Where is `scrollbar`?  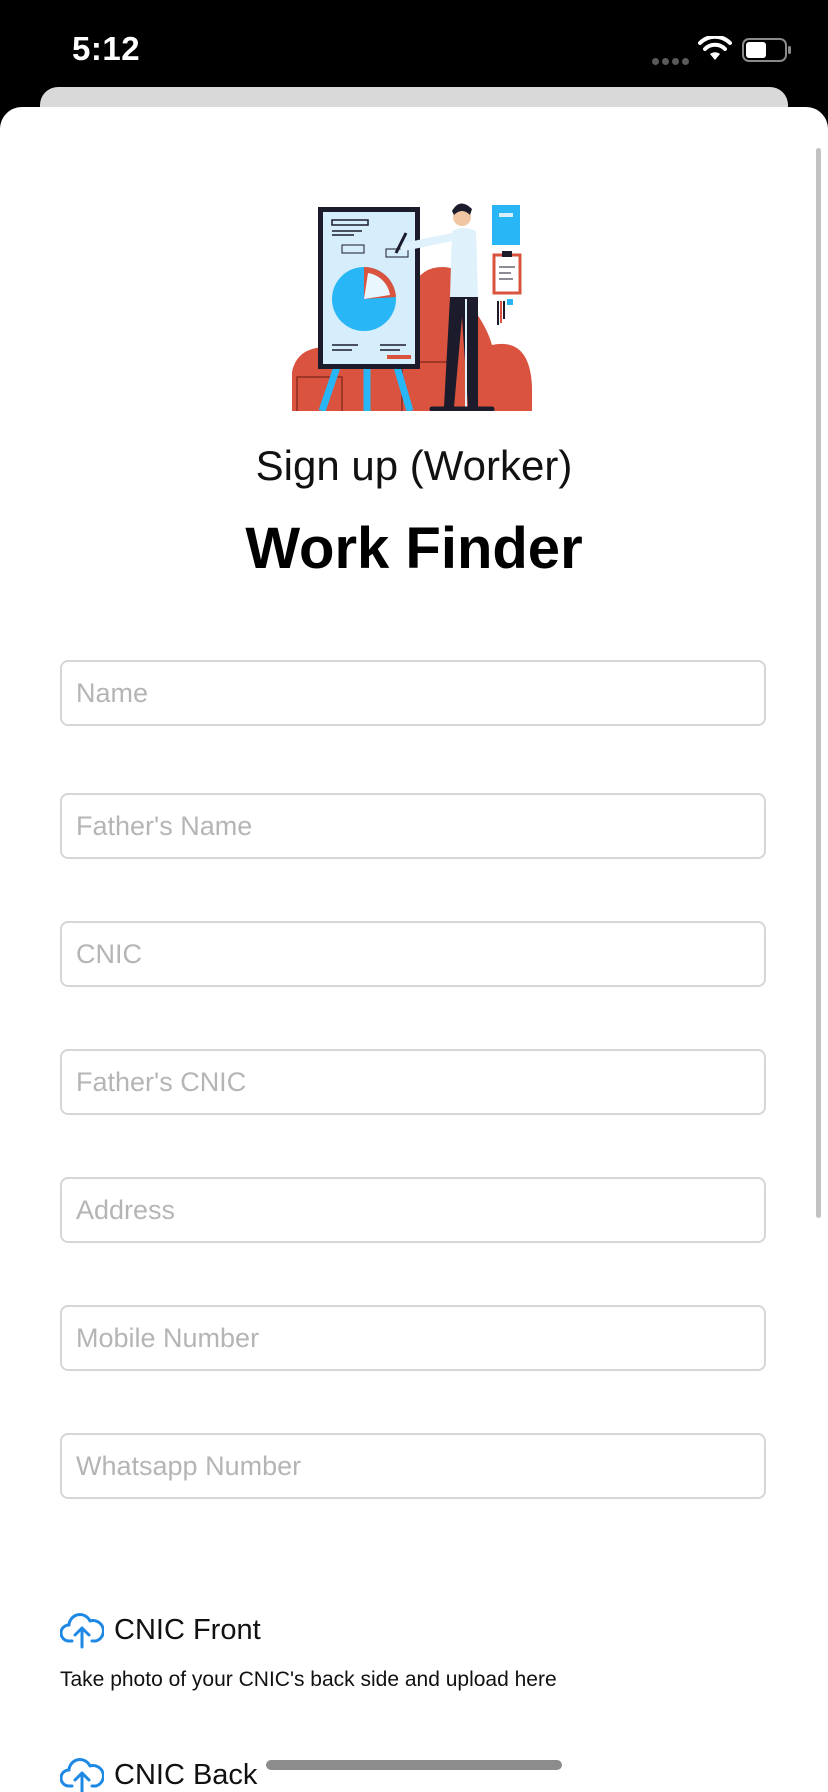
scrollbar is located at coordinates (818, 683).